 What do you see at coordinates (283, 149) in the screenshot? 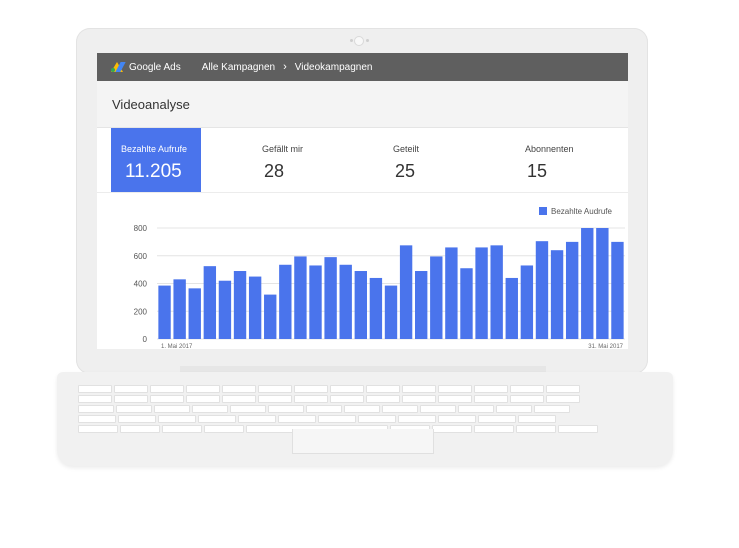
I see `metric-label: Gefällt mir` at bounding box center [283, 149].